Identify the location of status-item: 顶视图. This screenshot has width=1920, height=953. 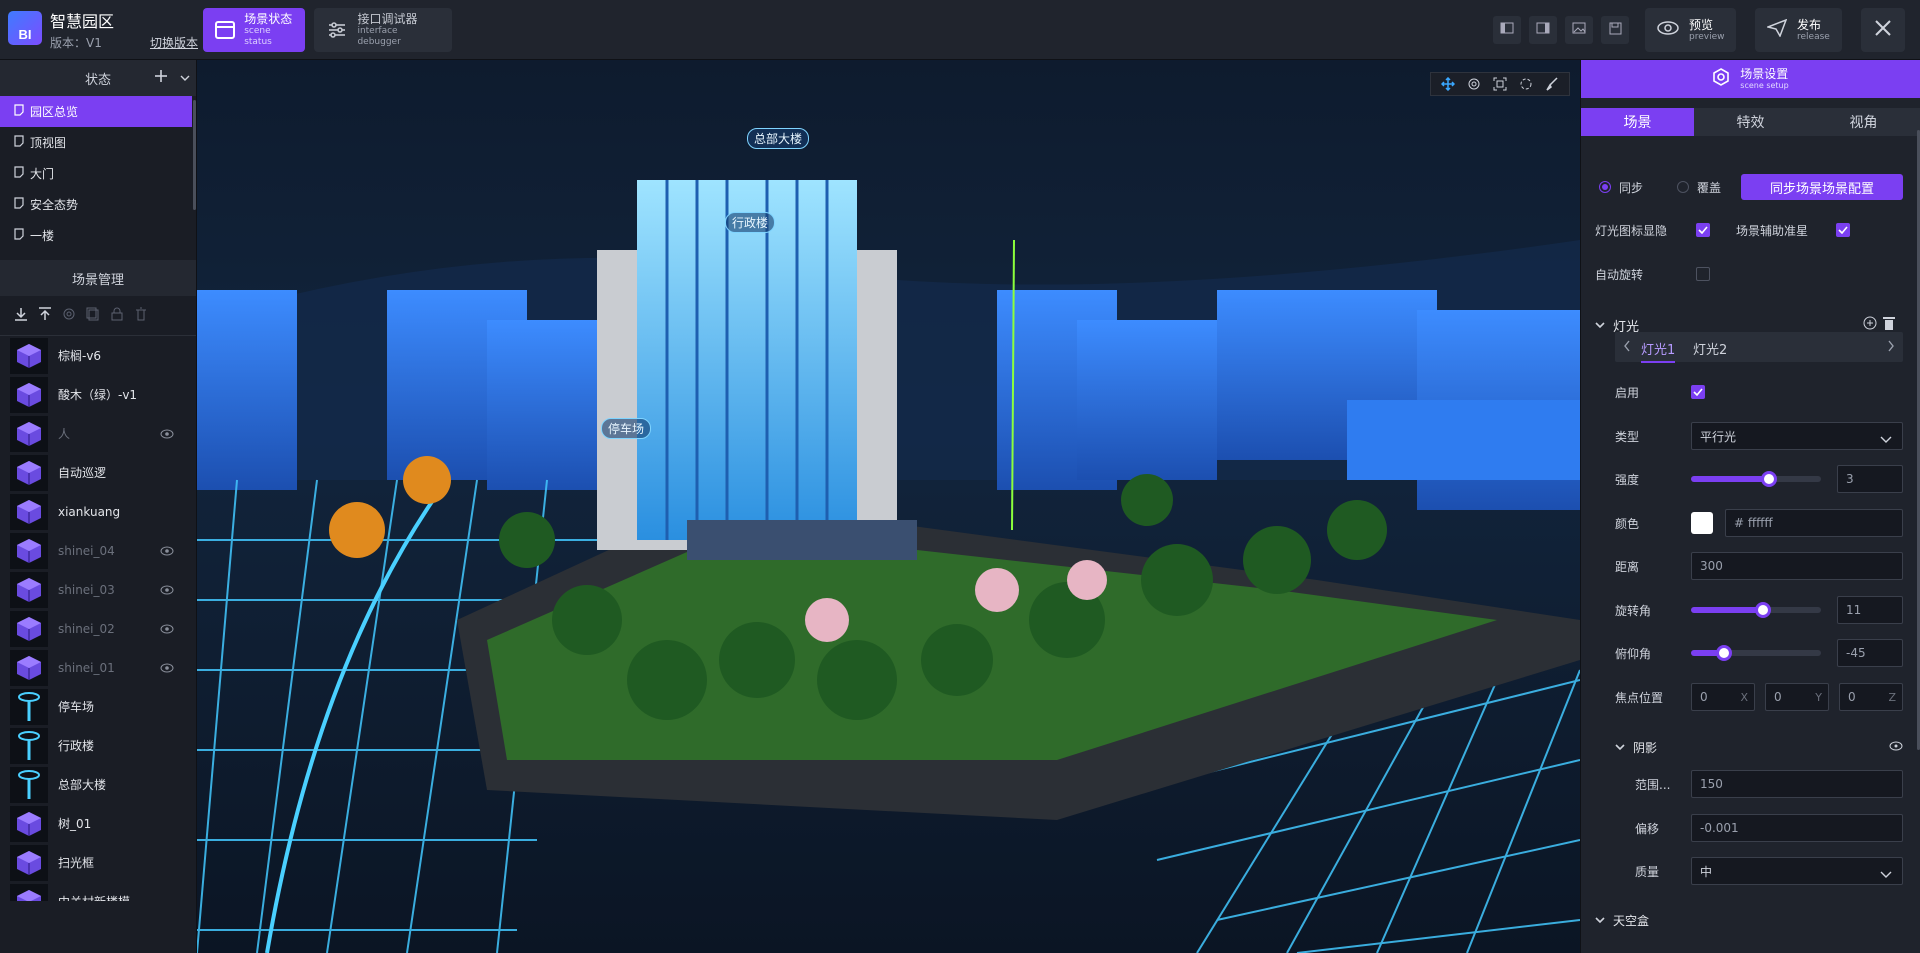
(96, 142).